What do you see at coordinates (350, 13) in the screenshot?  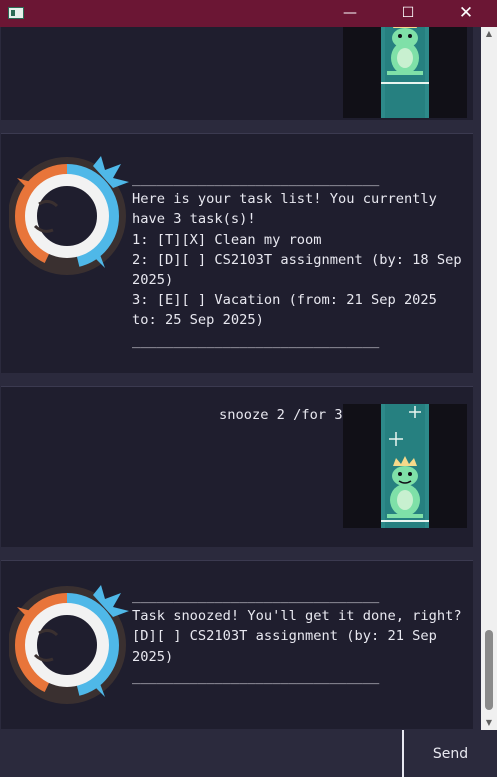 I see `minimize-button: —` at bounding box center [350, 13].